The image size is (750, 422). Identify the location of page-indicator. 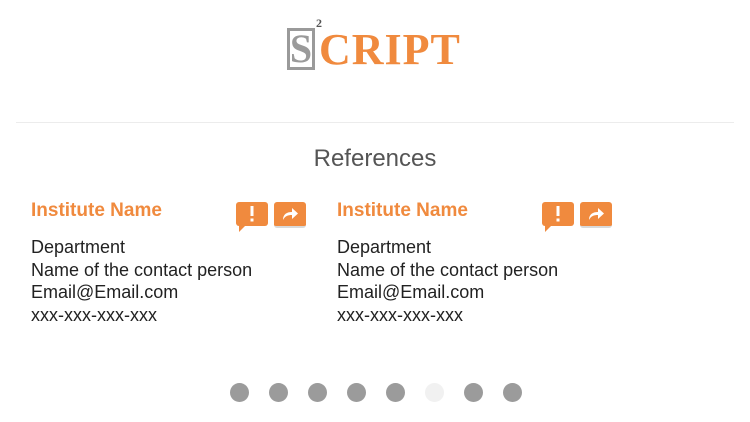
(376, 392).